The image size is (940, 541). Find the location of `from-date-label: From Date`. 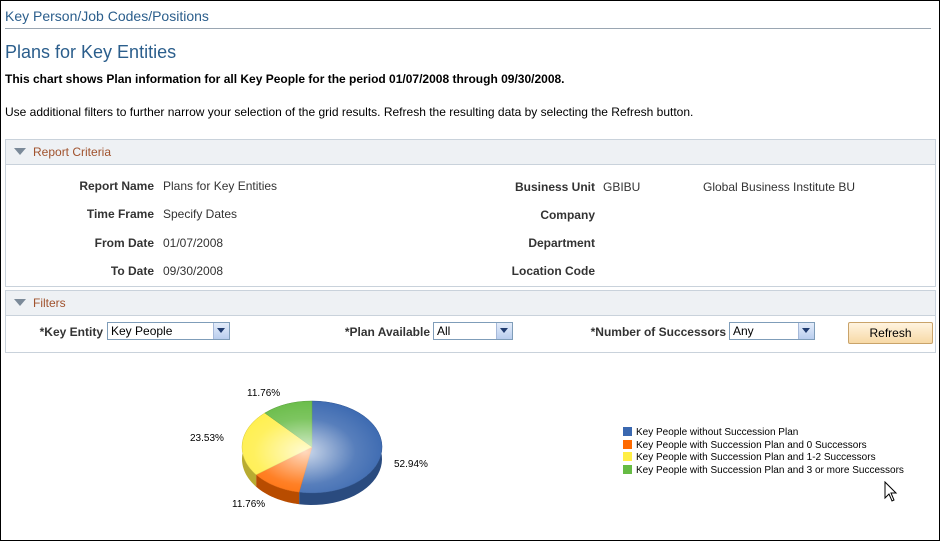

from-date-label: From Date is located at coordinates (124, 243).